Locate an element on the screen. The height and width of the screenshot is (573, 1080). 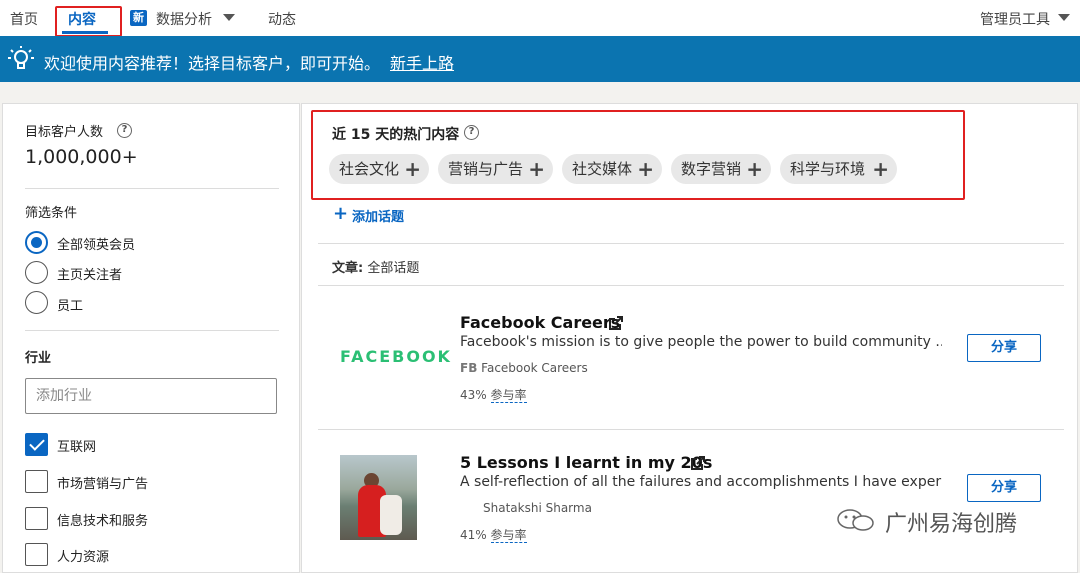
new-badge: 新 is located at coordinates (138, 18).